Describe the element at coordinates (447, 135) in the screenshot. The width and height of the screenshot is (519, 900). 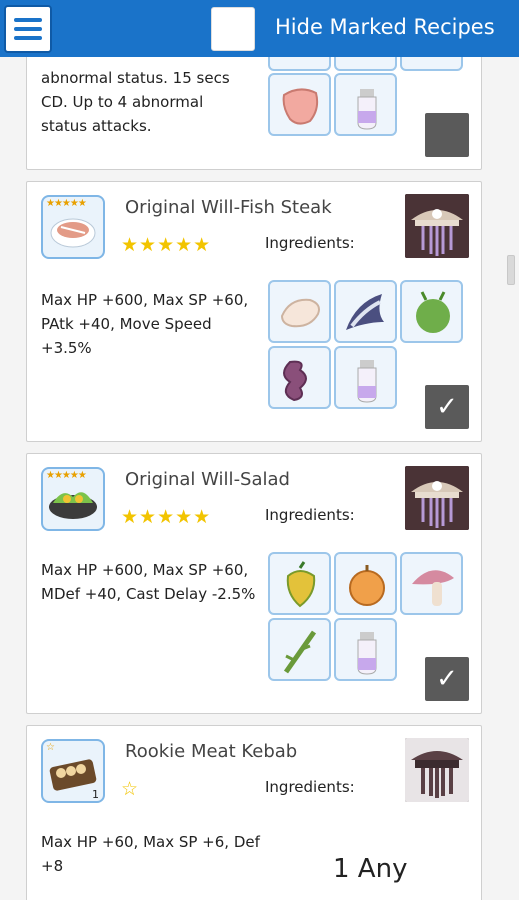
I see `mark-toggle` at that location.